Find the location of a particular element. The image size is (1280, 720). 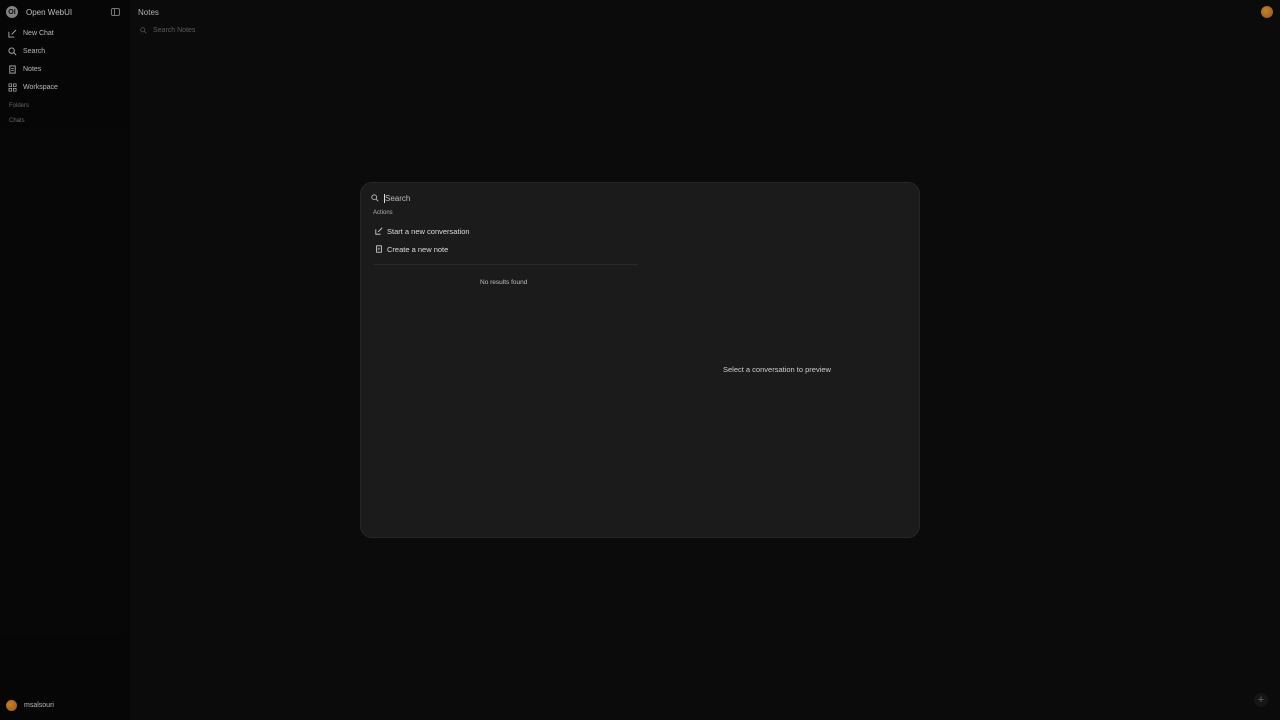

action-label: Create a new note is located at coordinates (418, 249).